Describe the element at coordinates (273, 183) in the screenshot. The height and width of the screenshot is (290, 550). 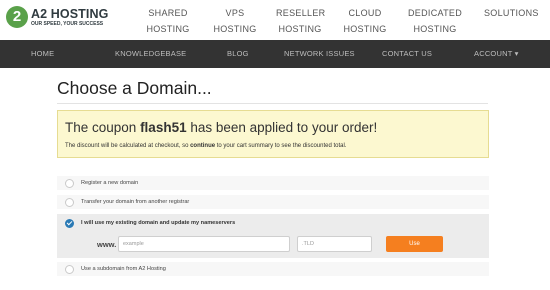
I see `option-register-domain: Register a new domain` at that location.